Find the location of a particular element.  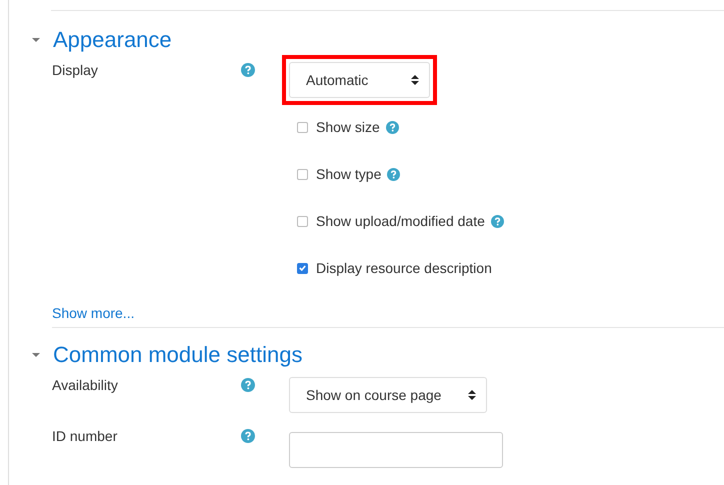

dropdown: Automatic is located at coordinates (359, 80).